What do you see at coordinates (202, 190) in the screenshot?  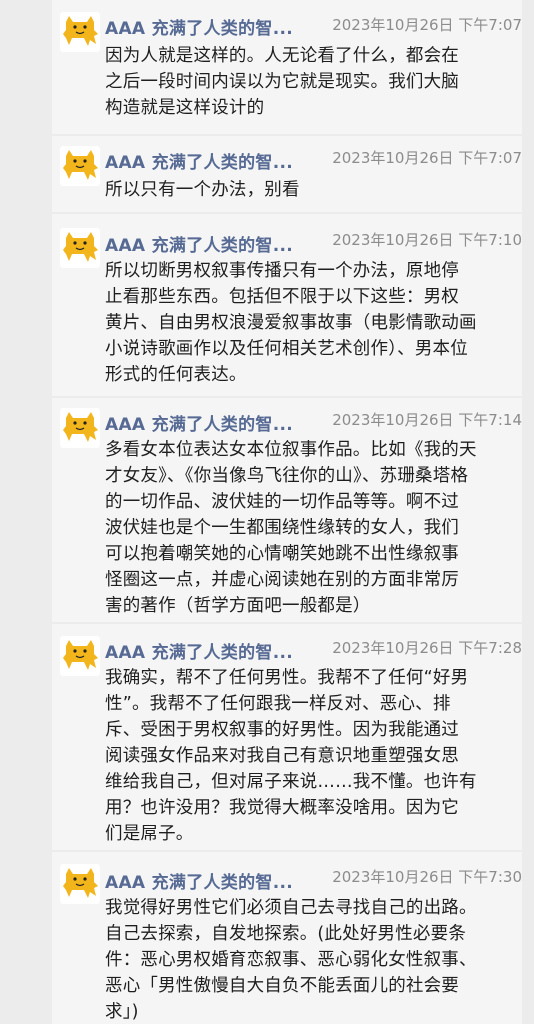 I see `message-text: 所以只有一个办法，别看` at bounding box center [202, 190].